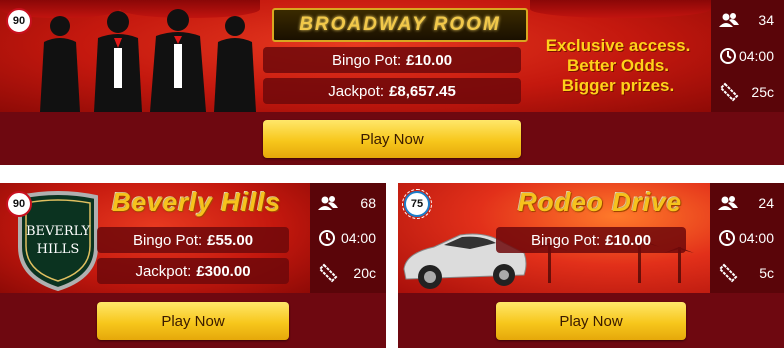  What do you see at coordinates (618, 45) in the screenshot?
I see `tagline-line: Exclusive access.` at bounding box center [618, 45].